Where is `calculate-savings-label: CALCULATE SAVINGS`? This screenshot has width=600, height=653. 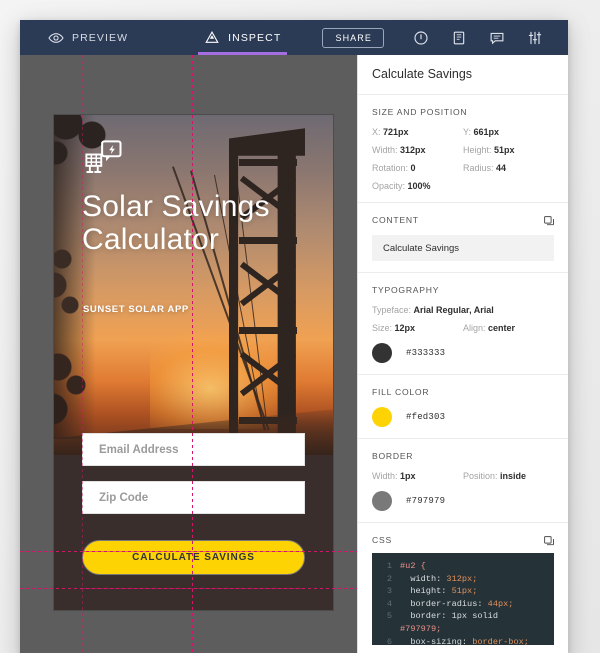
calculate-savings-label: CALCULATE SAVINGS is located at coordinates (193, 557).